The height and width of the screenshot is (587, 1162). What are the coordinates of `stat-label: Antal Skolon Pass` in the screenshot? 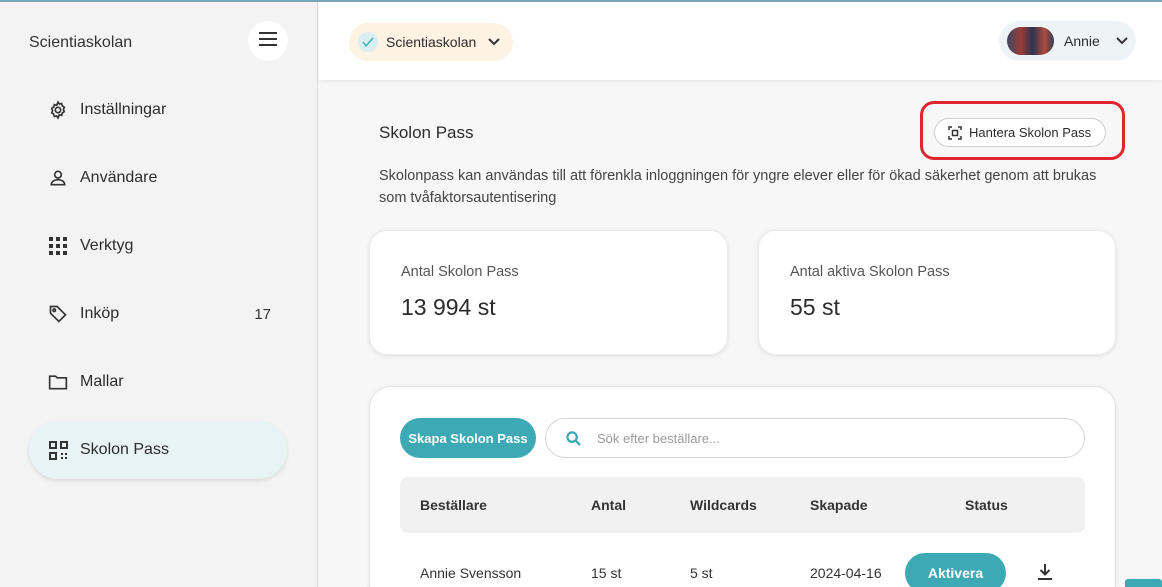 It's located at (460, 272).